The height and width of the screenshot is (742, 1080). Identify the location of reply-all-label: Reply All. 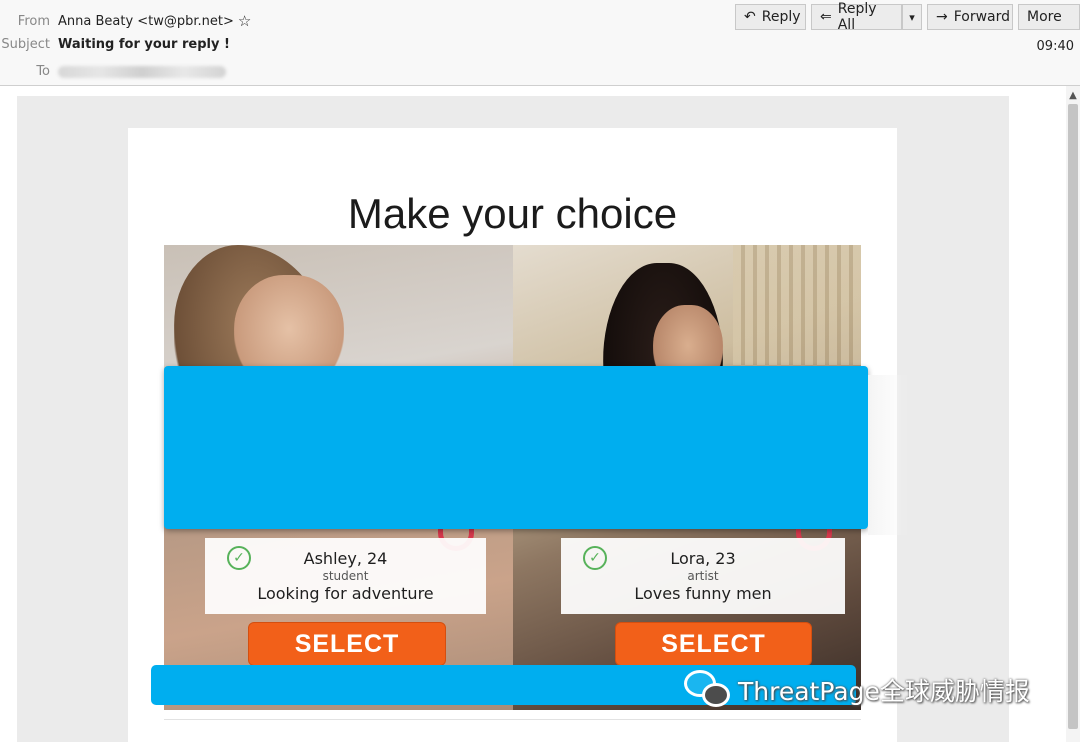
(857, 17).